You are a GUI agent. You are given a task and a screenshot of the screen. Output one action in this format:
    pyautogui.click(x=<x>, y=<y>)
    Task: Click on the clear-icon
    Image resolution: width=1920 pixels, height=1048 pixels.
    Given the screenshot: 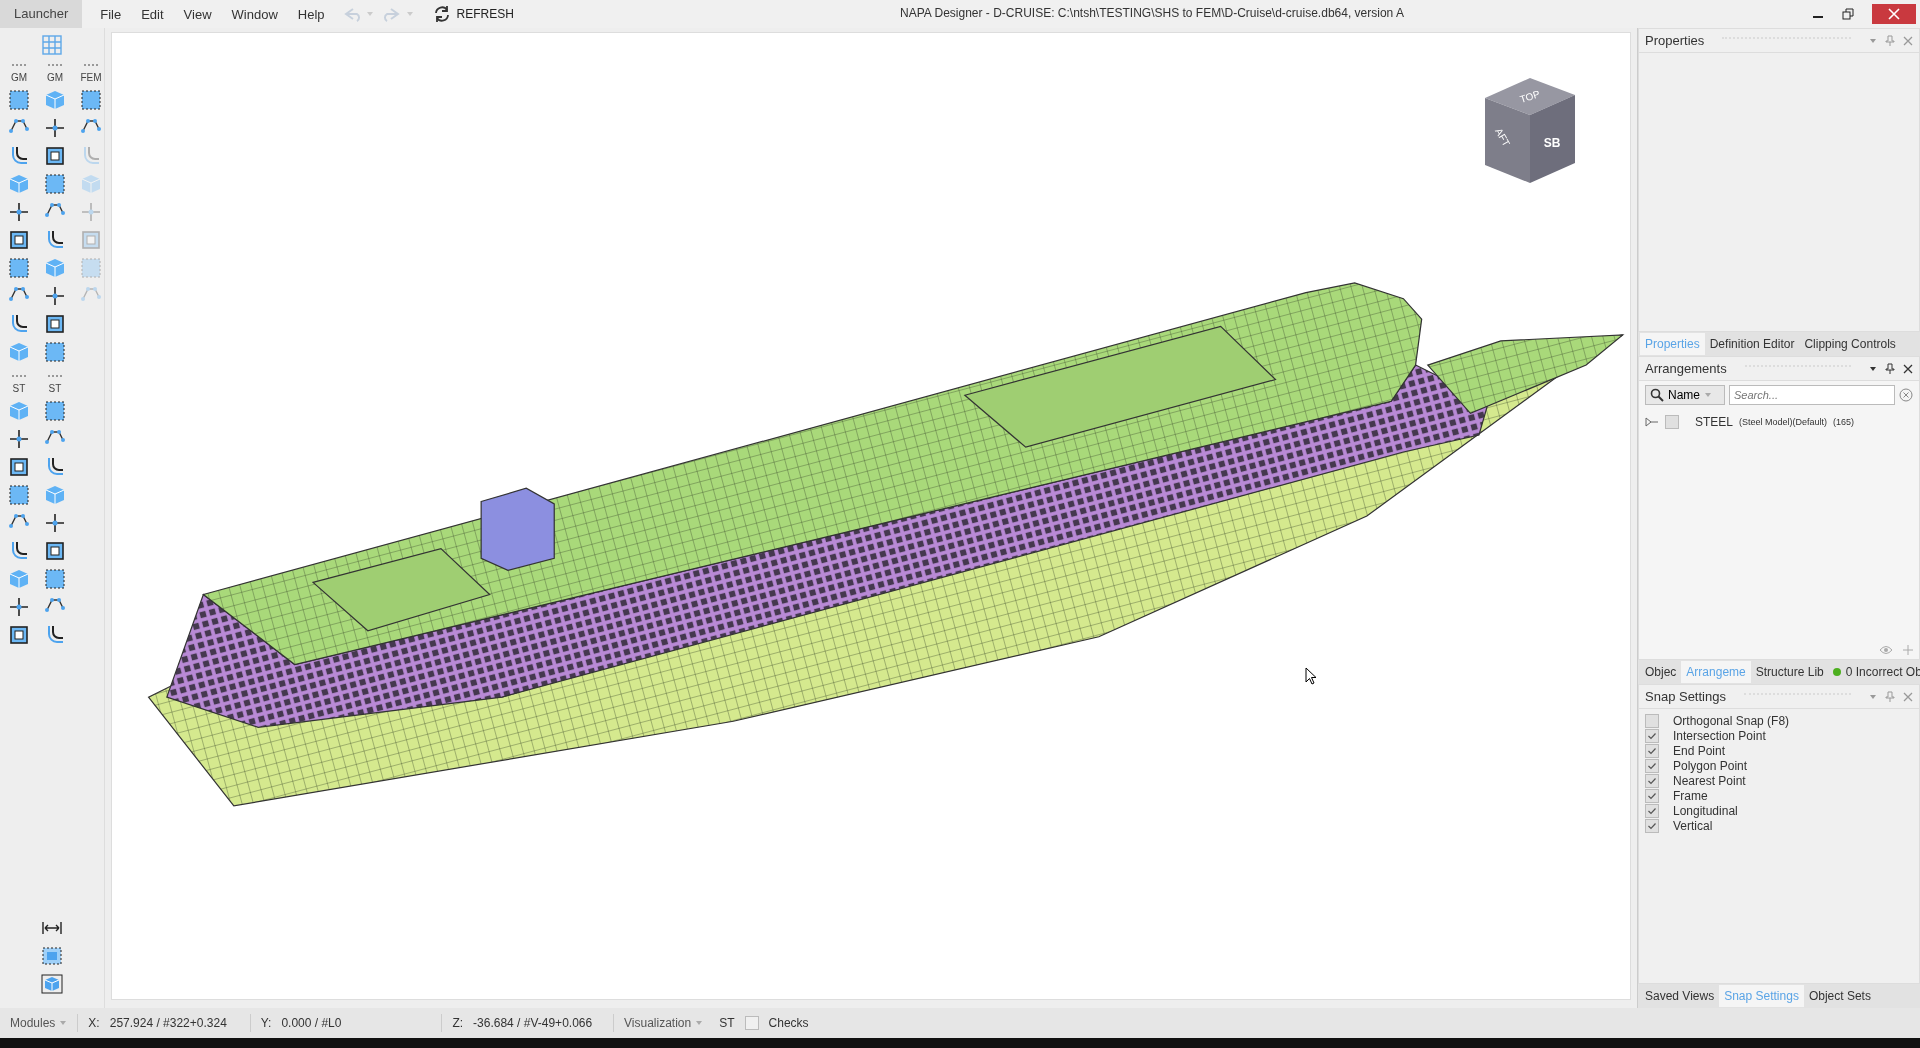 What is the action you would take?
    pyautogui.click(x=1906, y=395)
    